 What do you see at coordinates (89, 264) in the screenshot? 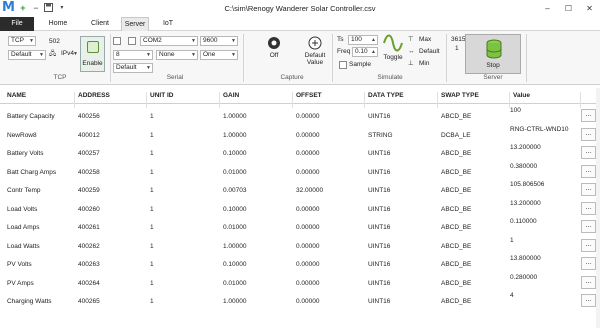
I see `cell-address: 400263` at bounding box center [89, 264].